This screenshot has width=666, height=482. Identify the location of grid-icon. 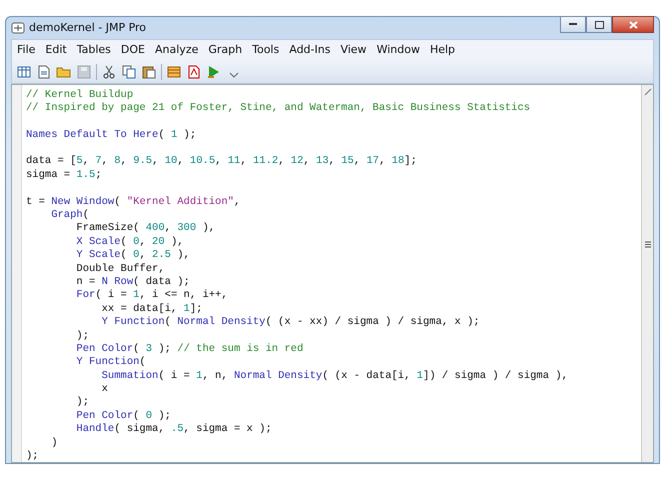
(174, 72).